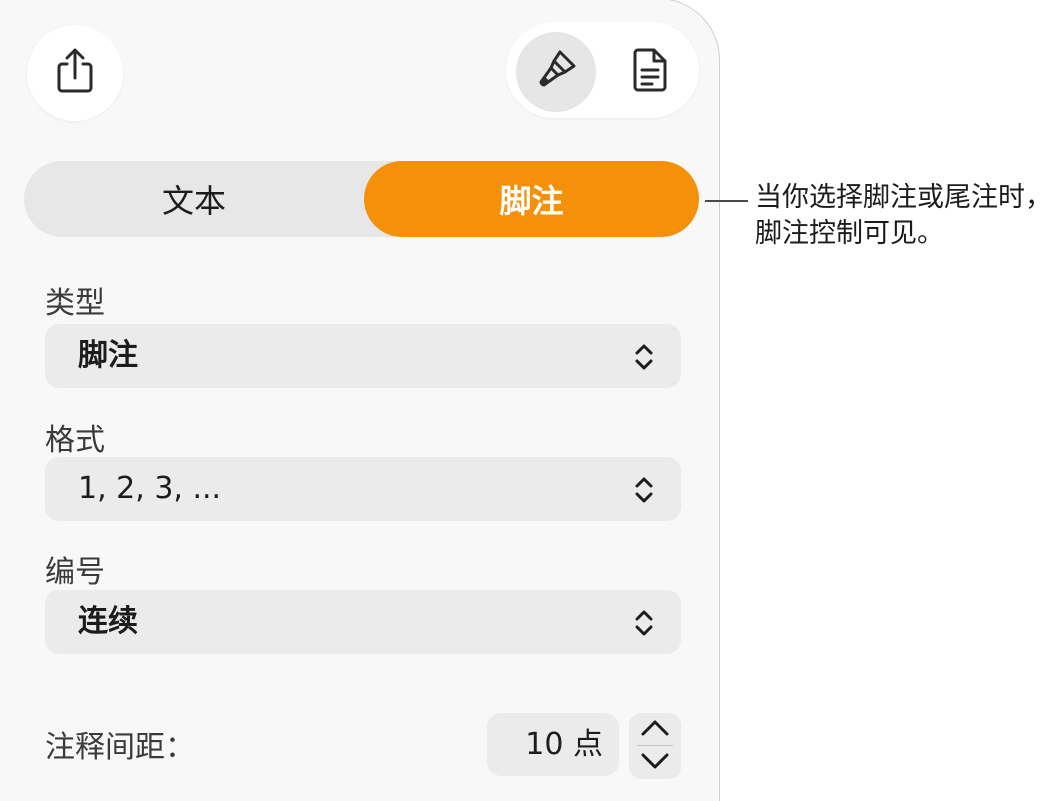  Describe the element at coordinates (108, 355) in the screenshot. I see `type-select-value: 脚注` at that location.